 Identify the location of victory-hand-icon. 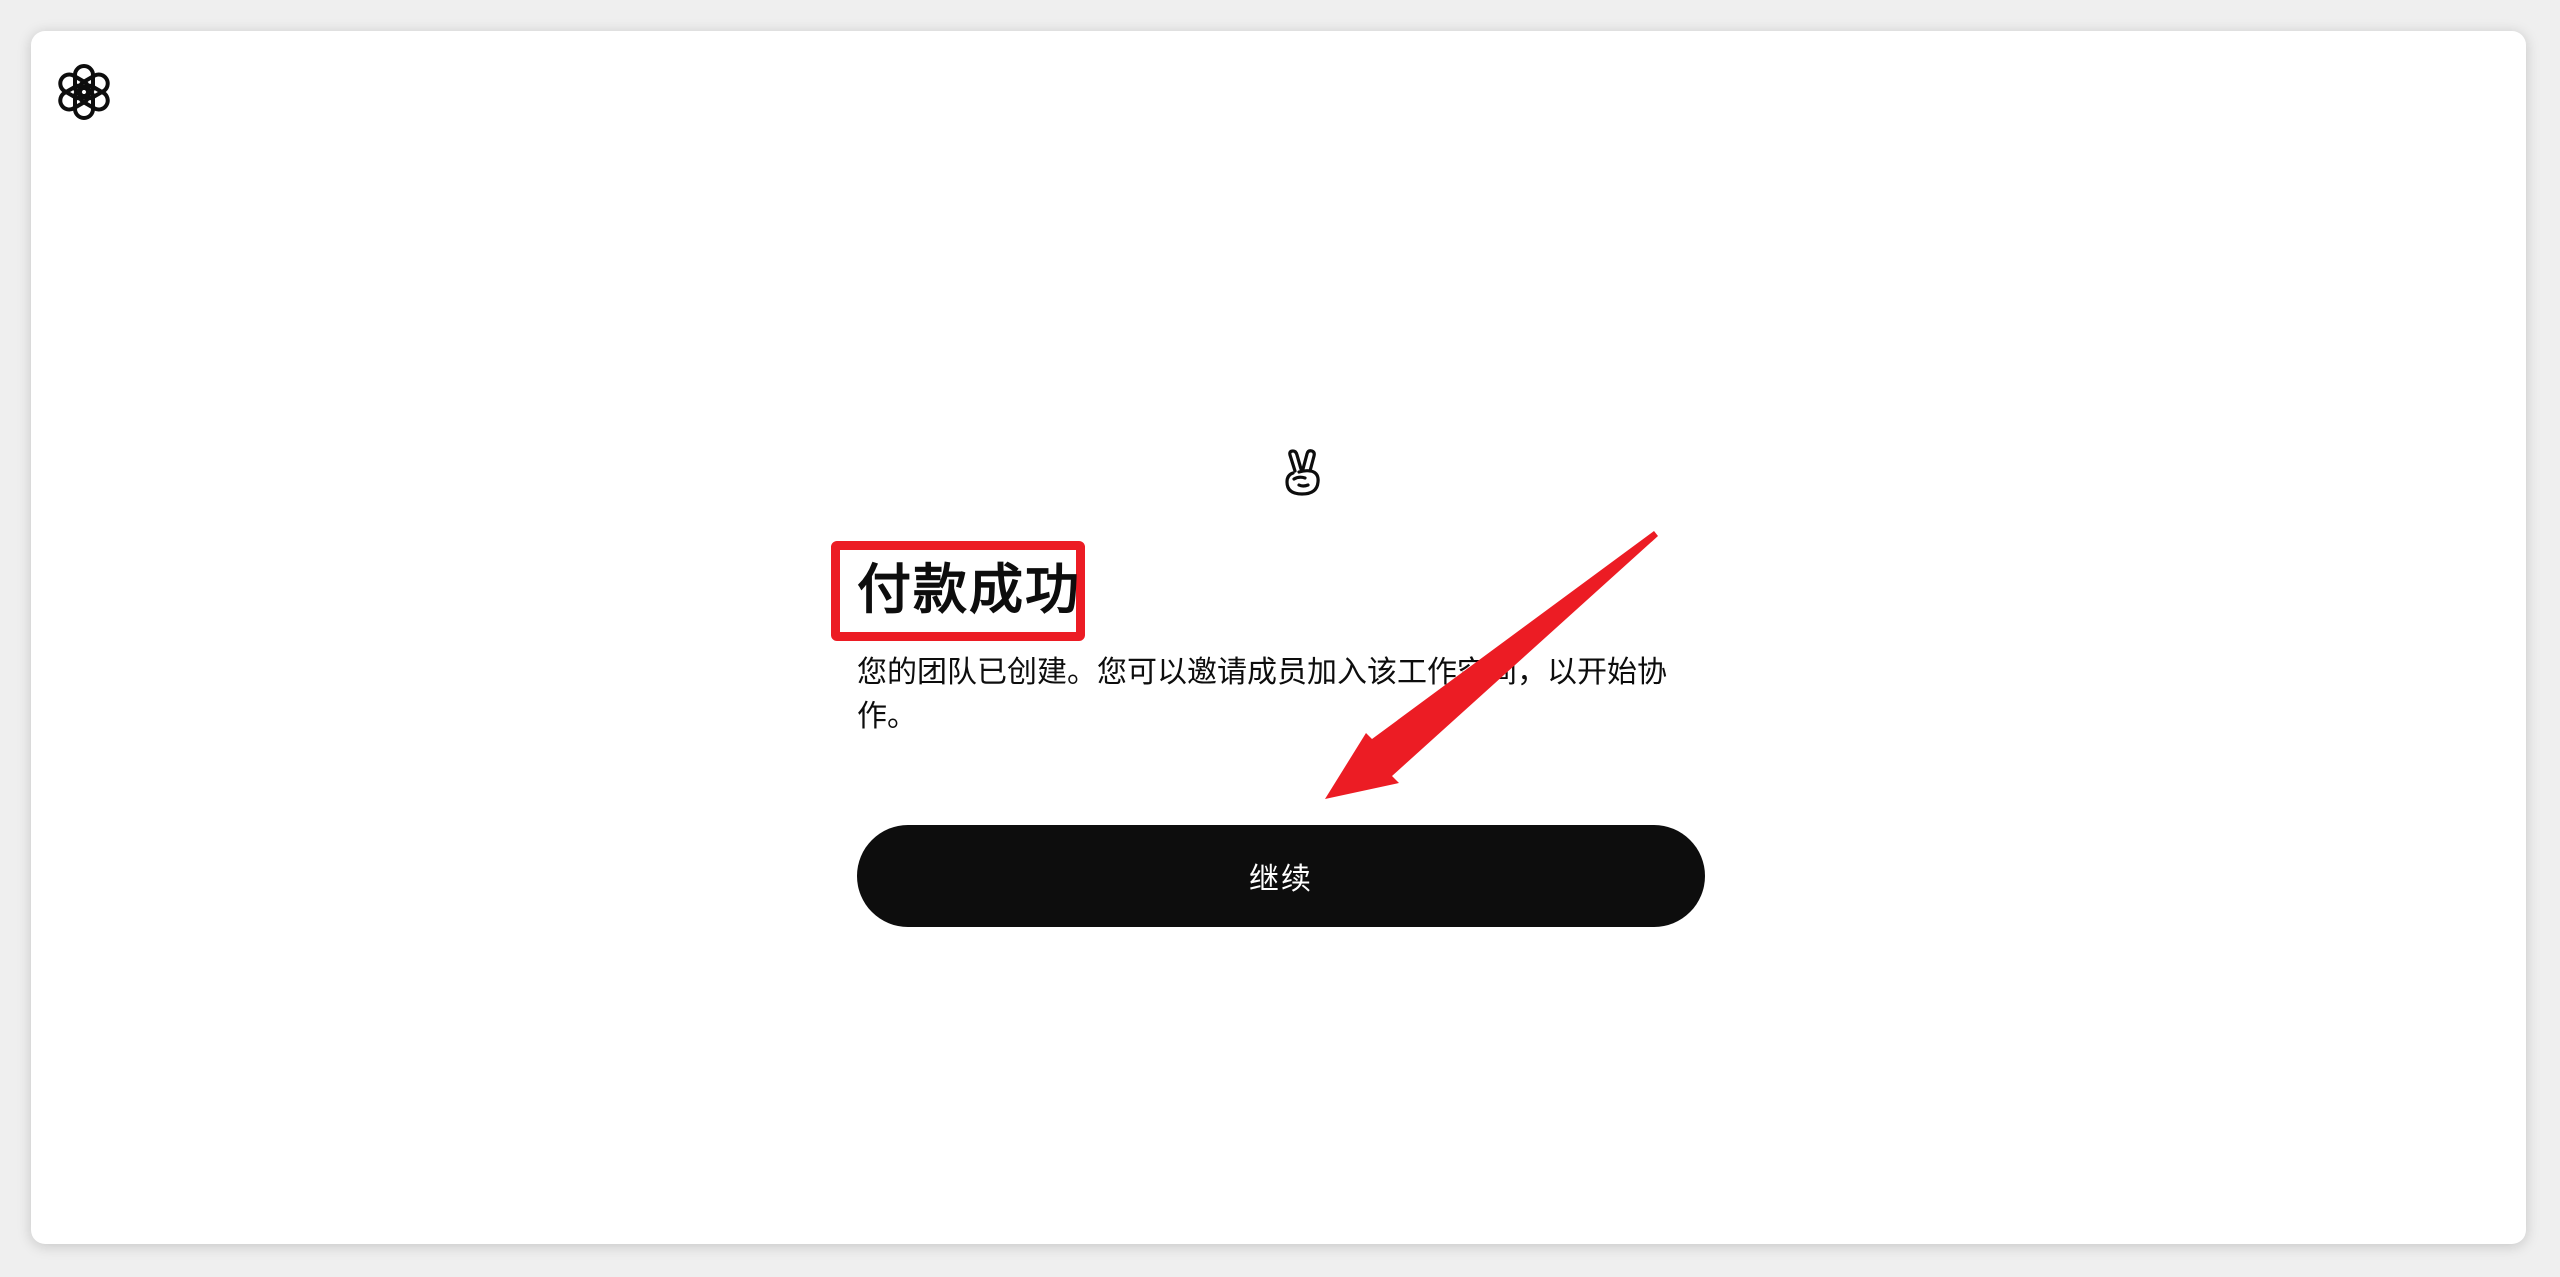
(1302, 472).